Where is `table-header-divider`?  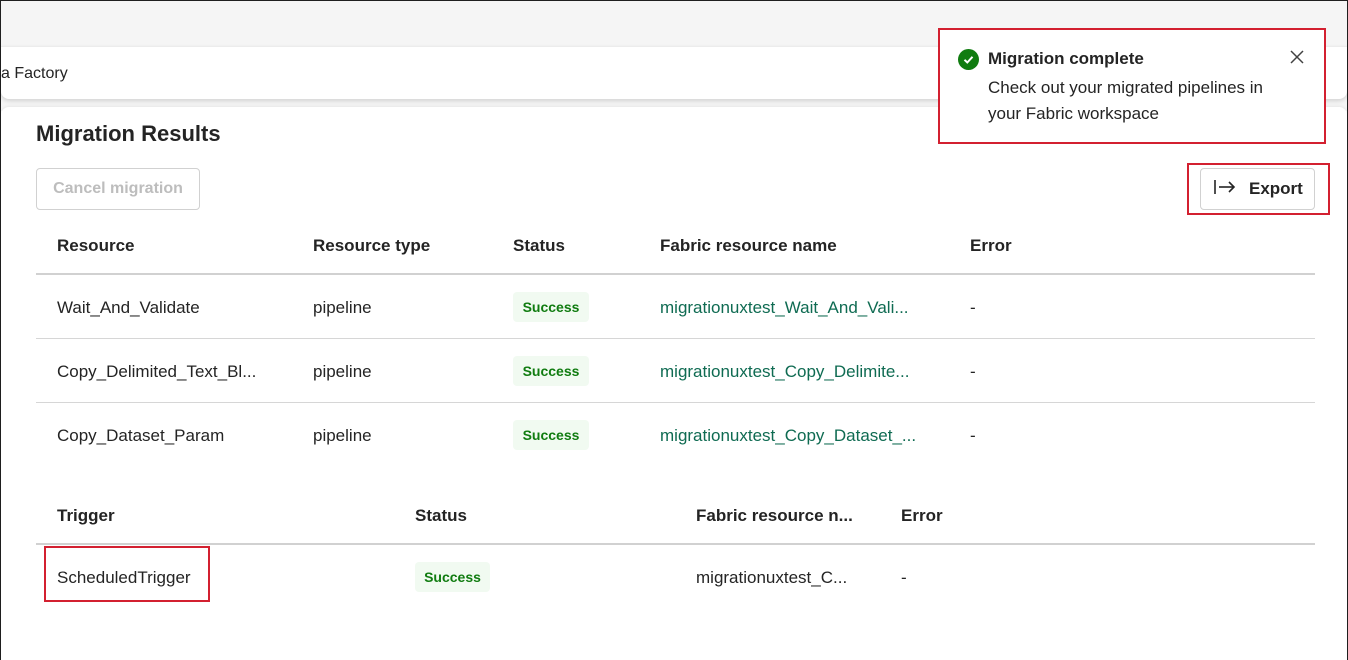
table-header-divider is located at coordinates (675, 274).